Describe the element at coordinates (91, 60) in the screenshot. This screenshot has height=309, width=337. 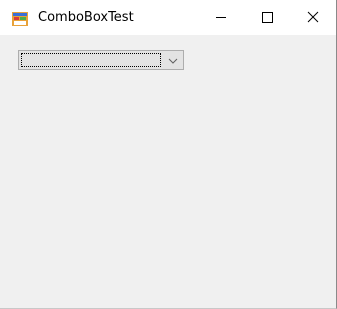
I see `combobox-focus-rectangle` at that location.